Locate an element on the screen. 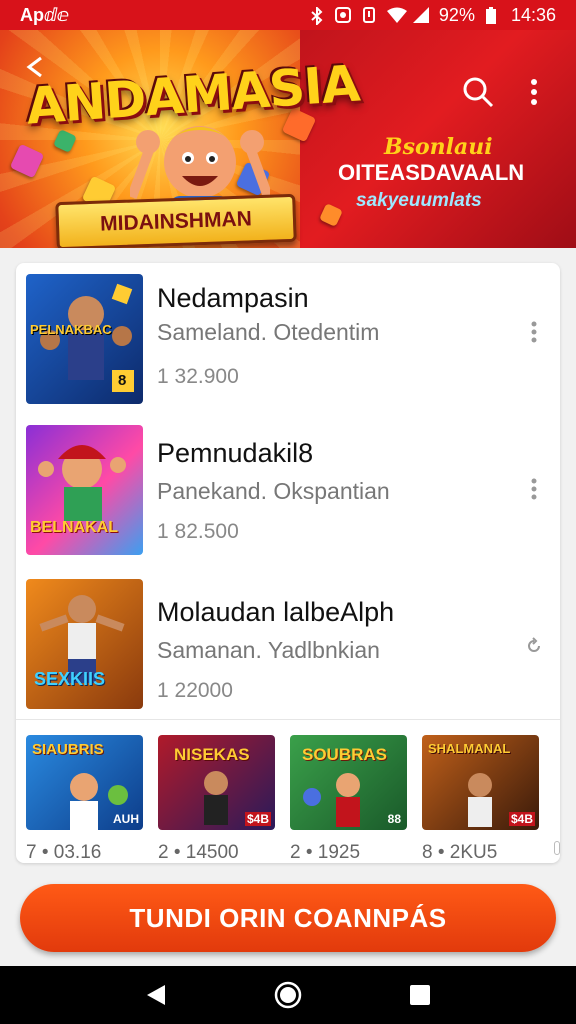 The height and width of the screenshot is (1024, 576). list-item-title: Nedampasin is located at coordinates (233, 298).